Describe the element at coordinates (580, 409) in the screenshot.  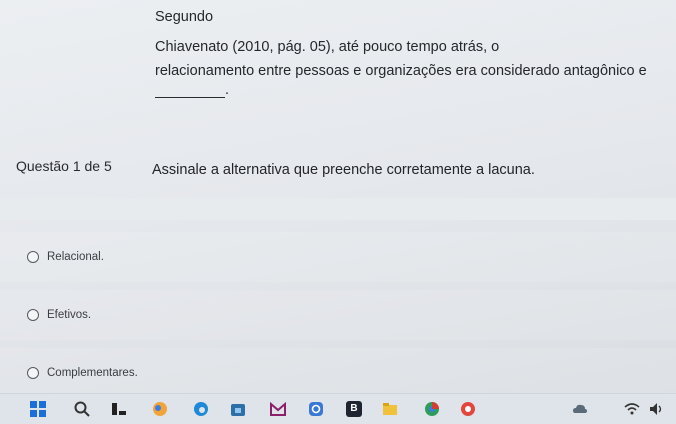
I see `cloud-icon` at that location.